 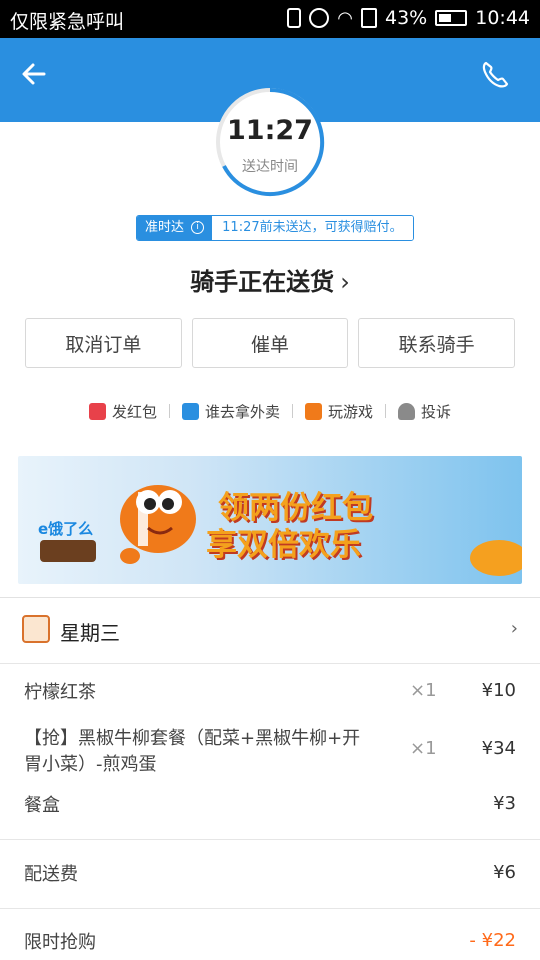 I want to click on banner-headline: 领两份红包 享双倍欢乐, so click(x=289, y=527).